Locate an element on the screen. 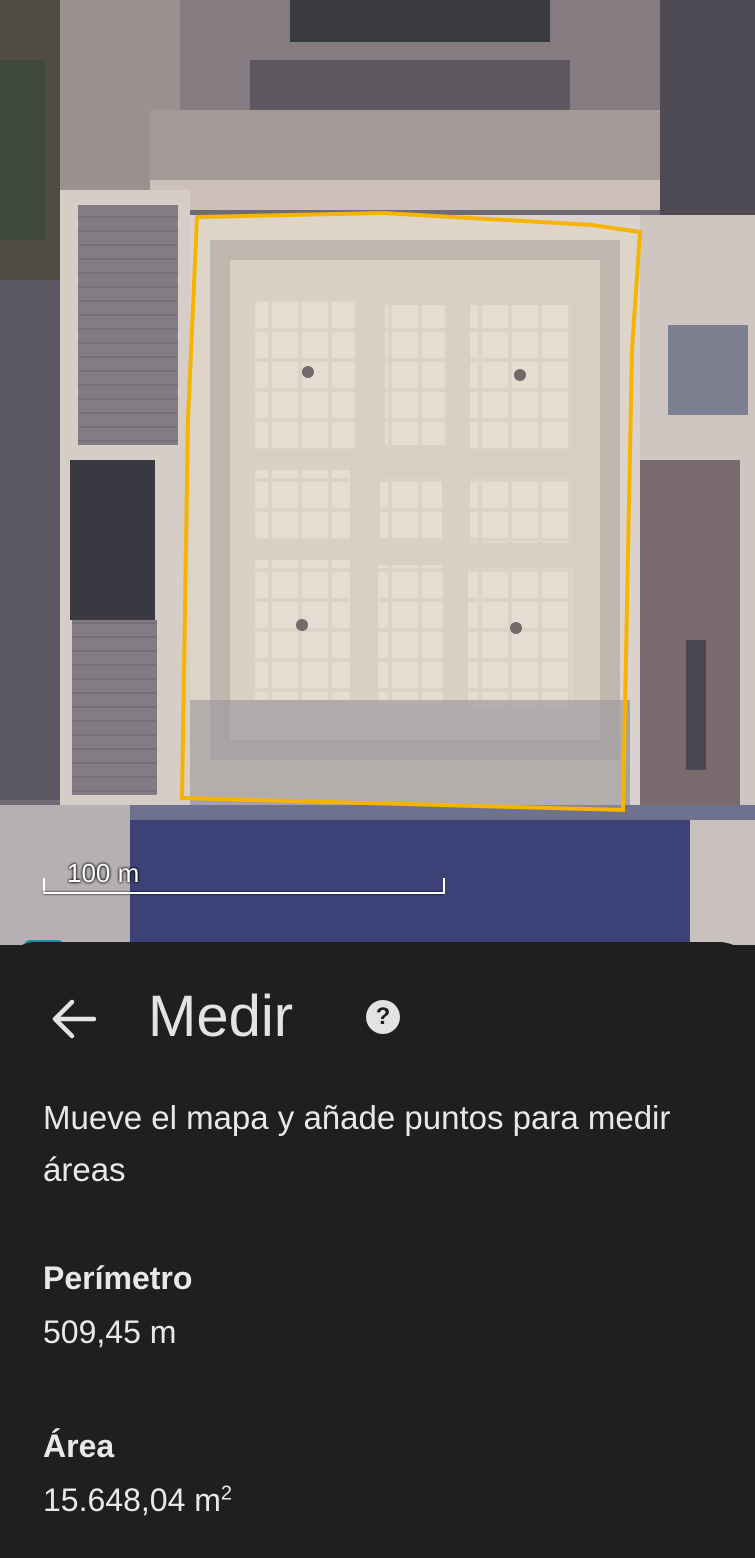 Image resolution: width=755 pixels, height=1558 pixels. area-unit-superscript: 2 is located at coordinates (226, 1493).